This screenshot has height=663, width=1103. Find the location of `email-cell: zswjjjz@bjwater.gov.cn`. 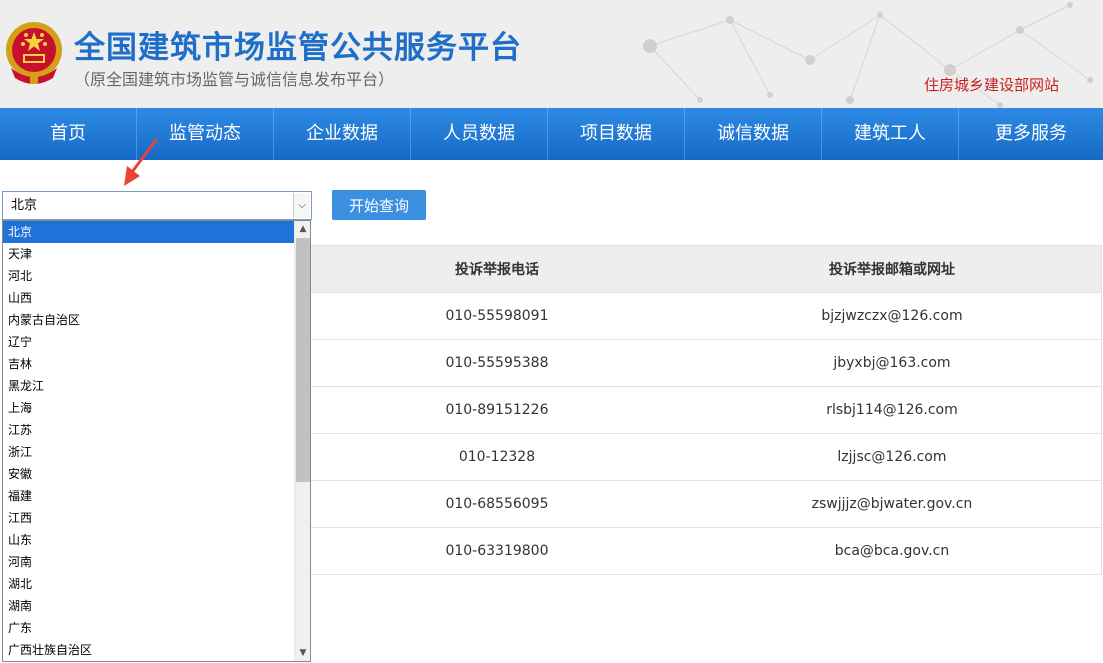

email-cell: zswjjjz@bjwater.gov.cn is located at coordinates (892, 504).